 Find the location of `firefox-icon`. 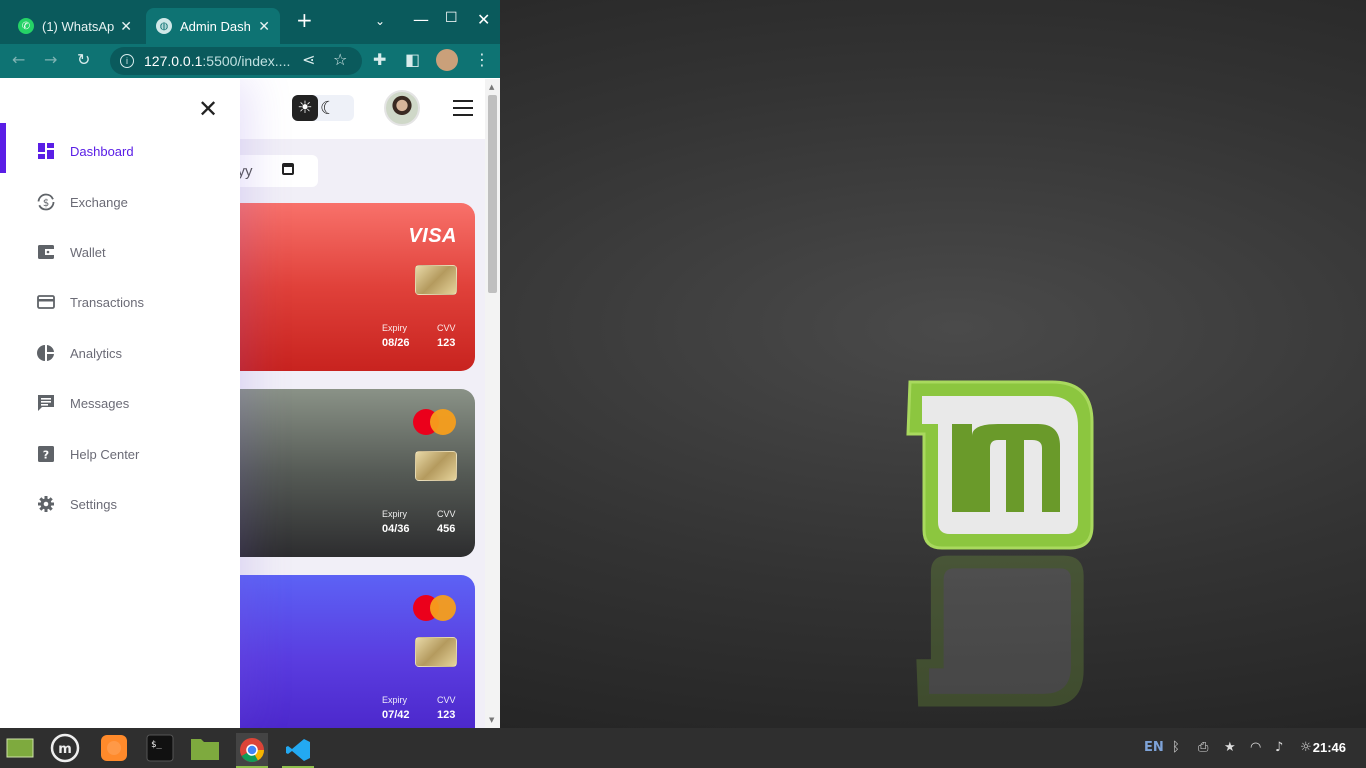

firefox-icon is located at coordinates (114, 748).